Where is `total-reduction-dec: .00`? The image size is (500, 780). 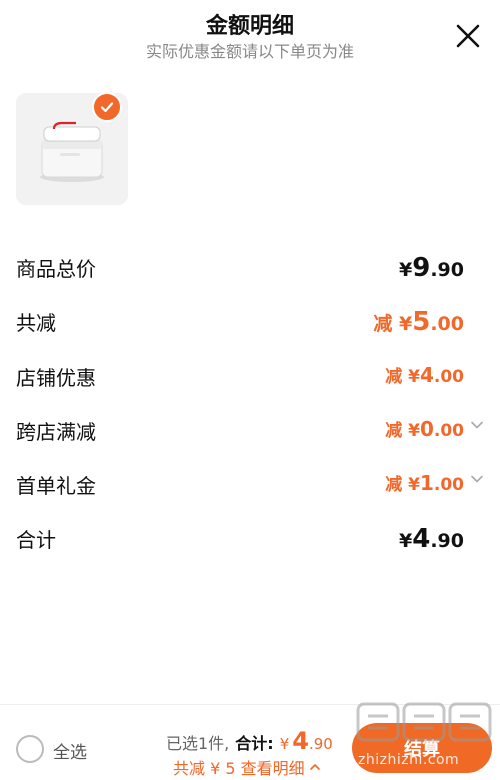
total-reduction-dec: .00 is located at coordinates (447, 324).